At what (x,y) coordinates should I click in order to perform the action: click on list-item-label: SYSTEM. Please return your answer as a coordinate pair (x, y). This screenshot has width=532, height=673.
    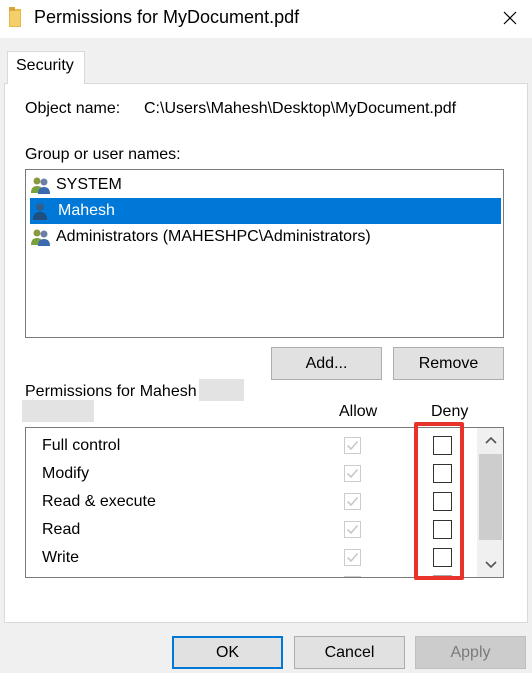
    Looking at the image, I should click on (89, 184).